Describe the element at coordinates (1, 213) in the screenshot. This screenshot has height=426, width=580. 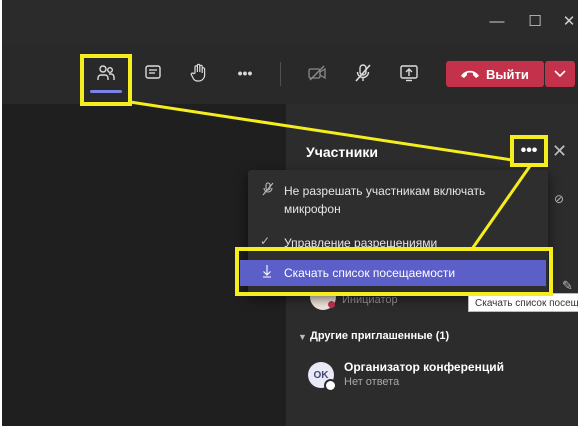
I see `left-margin` at that location.